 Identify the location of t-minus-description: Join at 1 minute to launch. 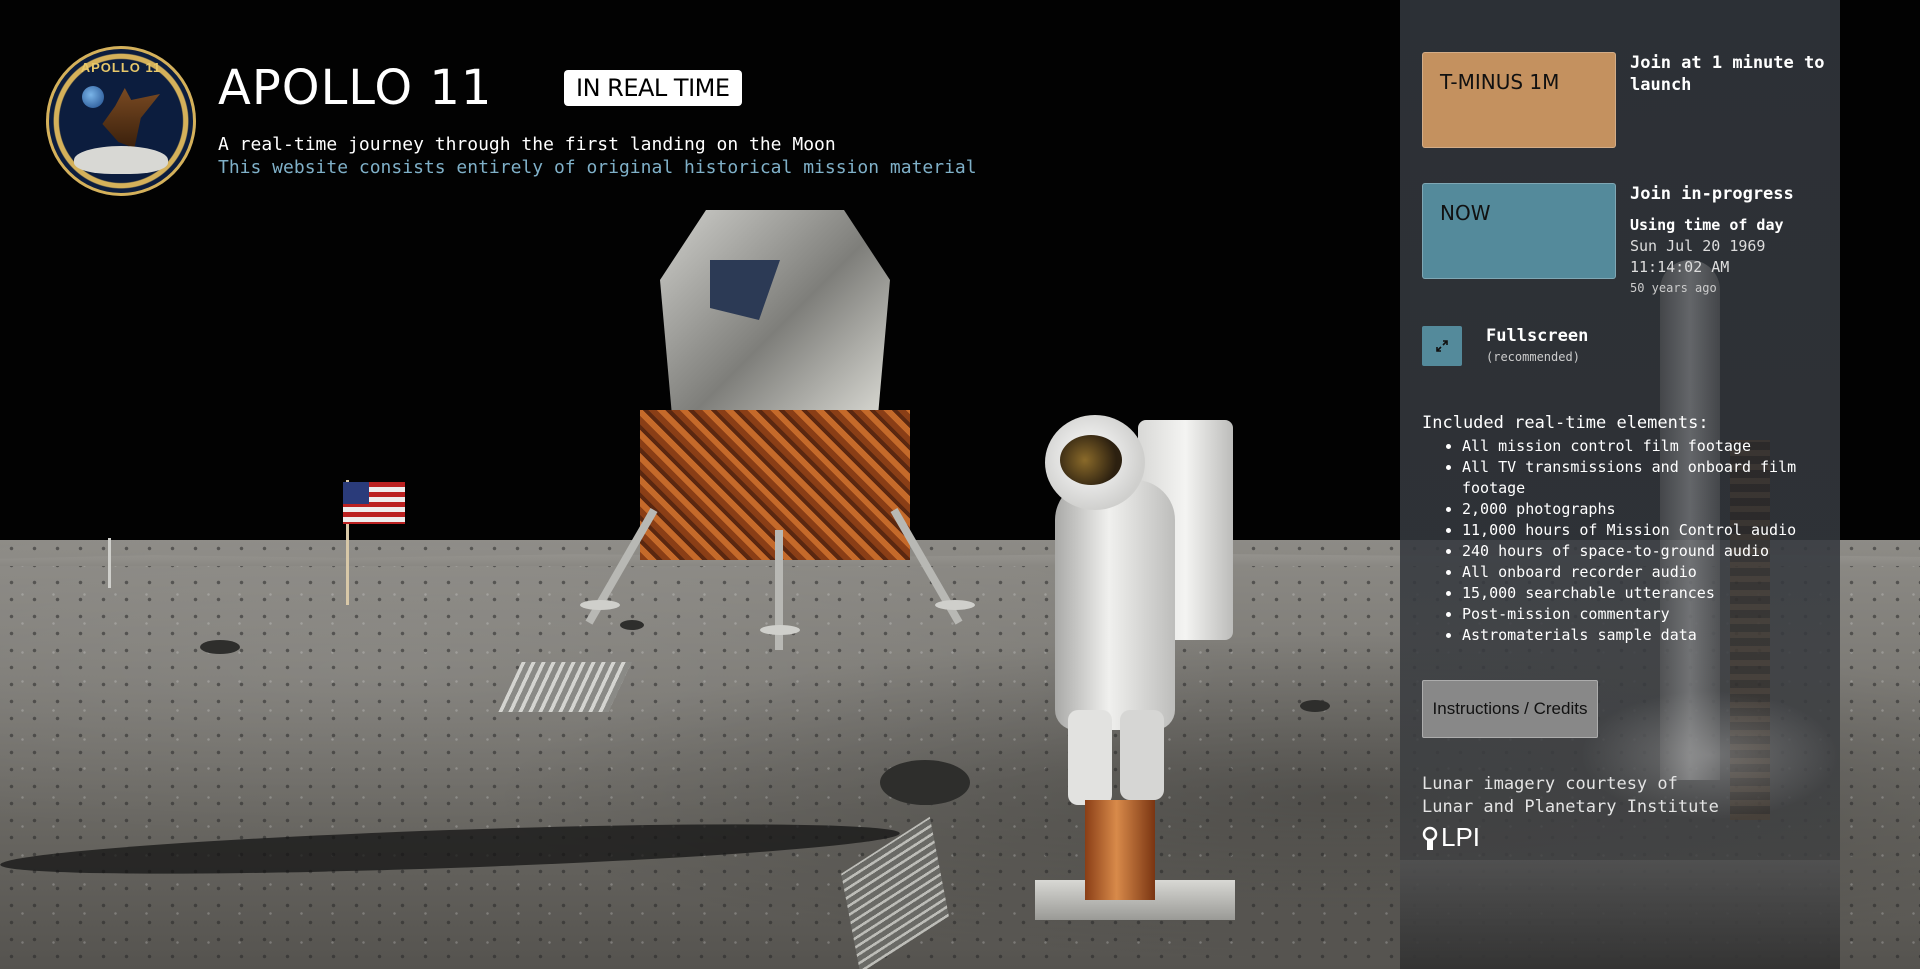
(1727, 74).